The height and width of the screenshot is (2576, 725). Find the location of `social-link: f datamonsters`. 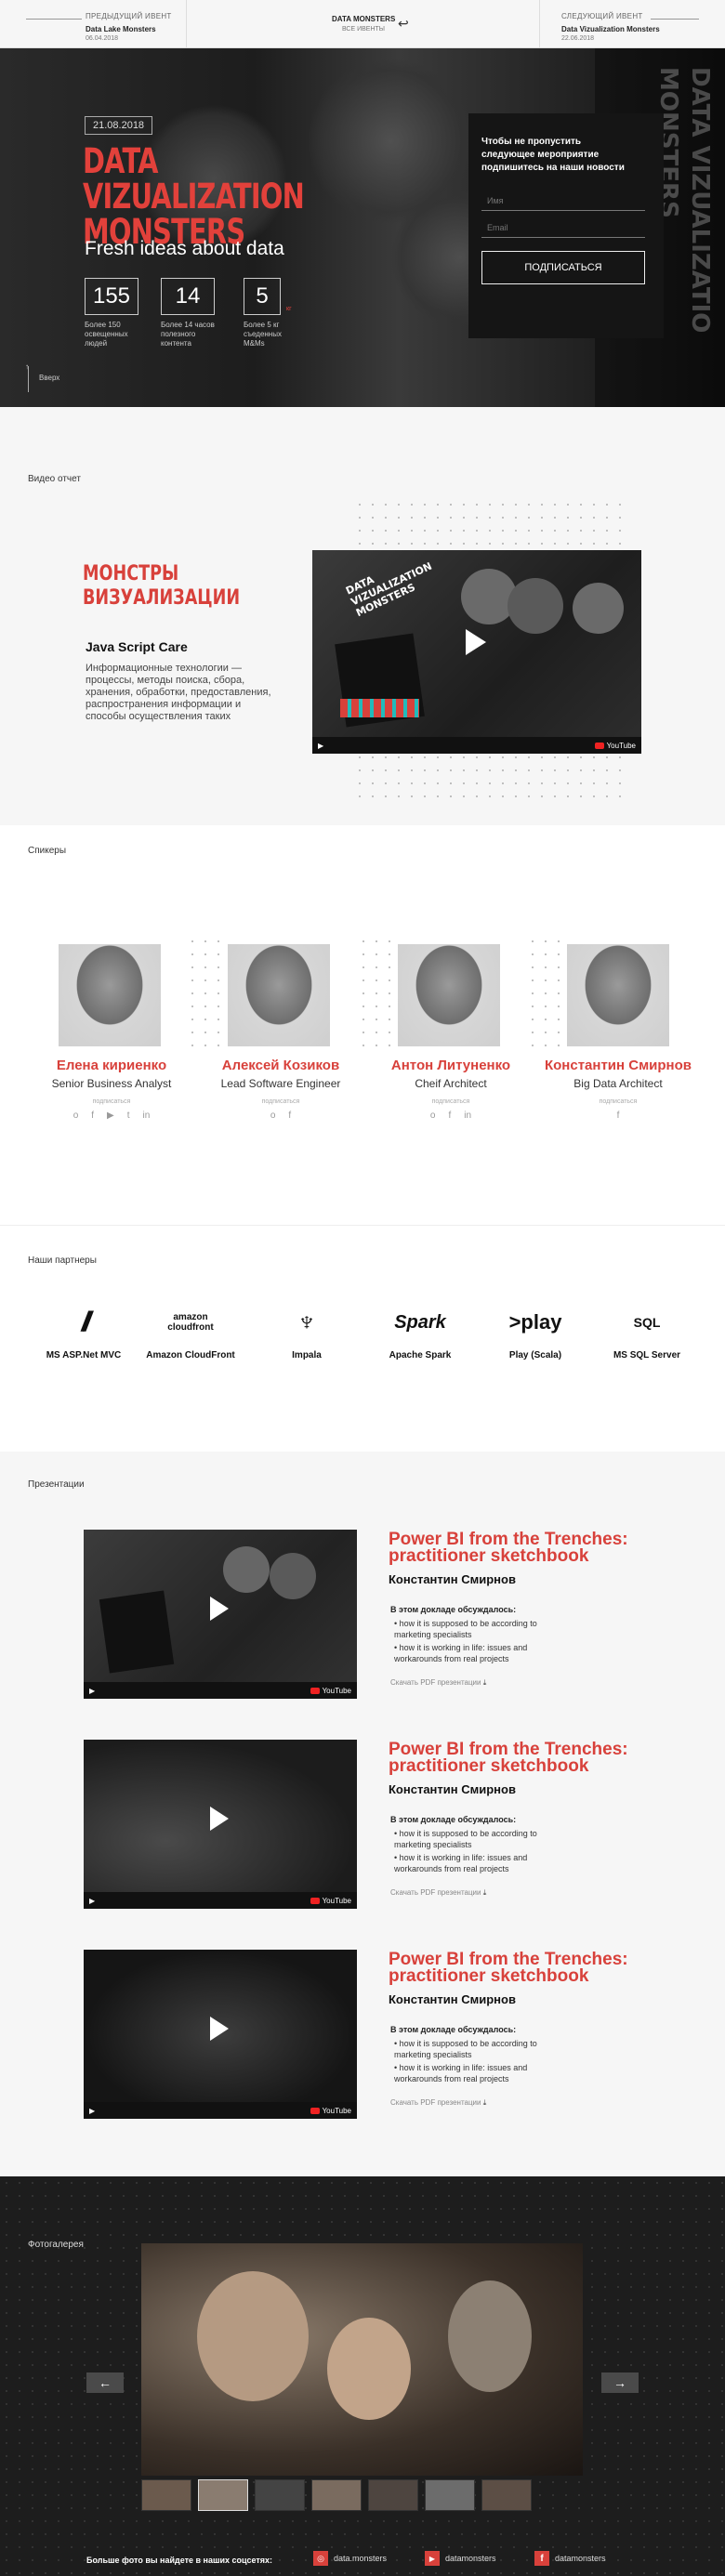

social-link: f datamonsters is located at coordinates (570, 2558).